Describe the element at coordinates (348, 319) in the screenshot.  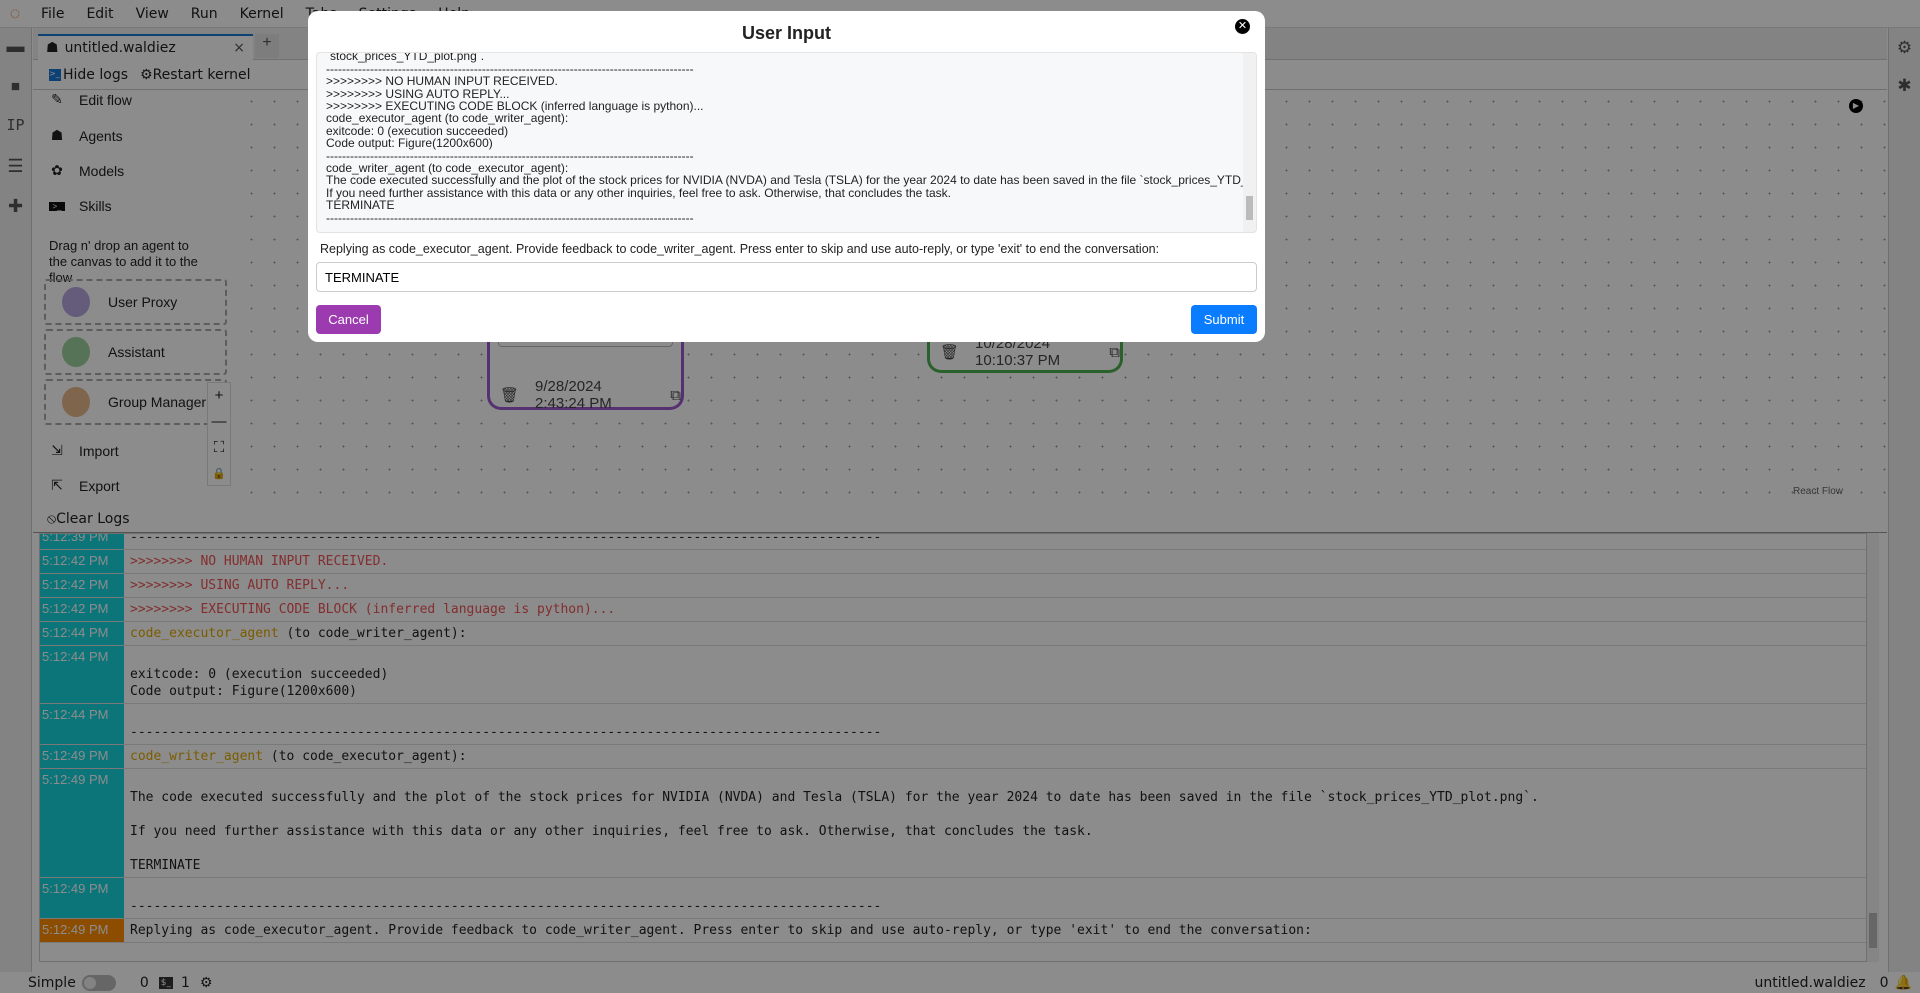
I see `cancel-button: Cancel` at that location.